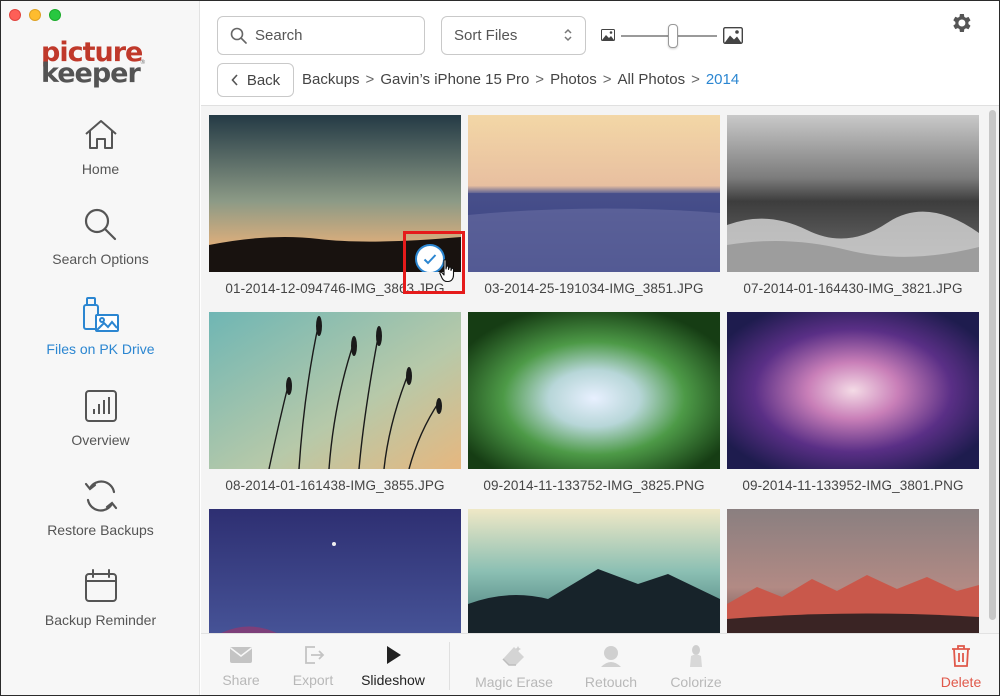 Image resolution: width=1000 pixels, height=696 pixels. I want to click on share-label: Share, so click(241, 680).